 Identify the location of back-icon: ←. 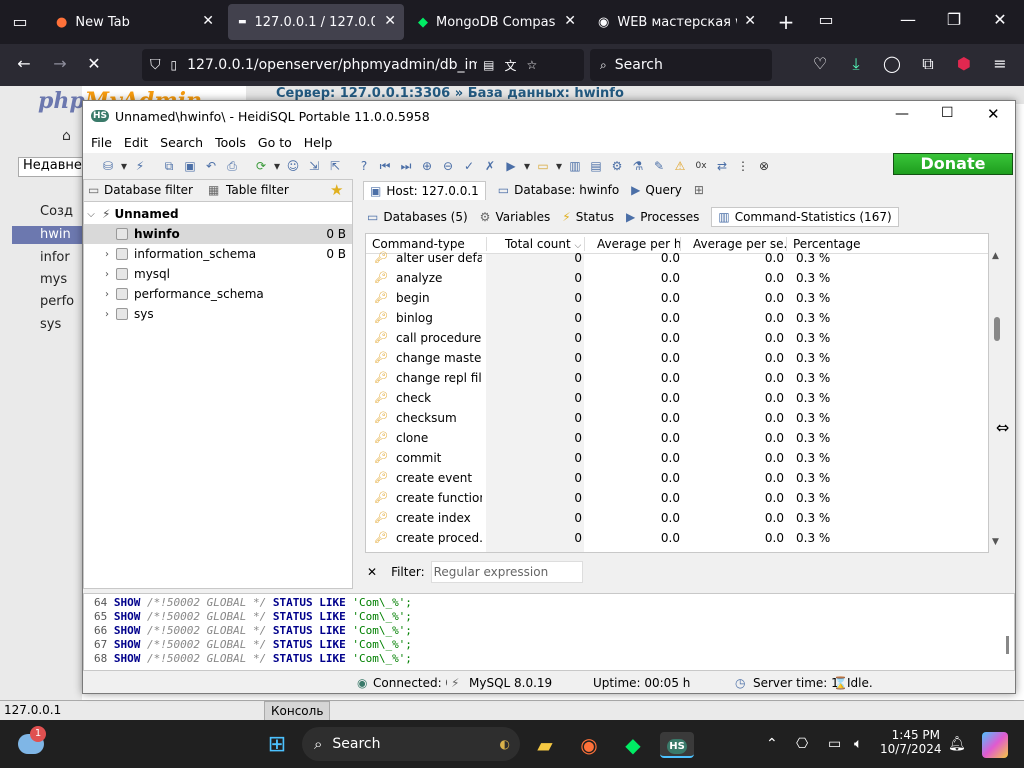
(24, 63).